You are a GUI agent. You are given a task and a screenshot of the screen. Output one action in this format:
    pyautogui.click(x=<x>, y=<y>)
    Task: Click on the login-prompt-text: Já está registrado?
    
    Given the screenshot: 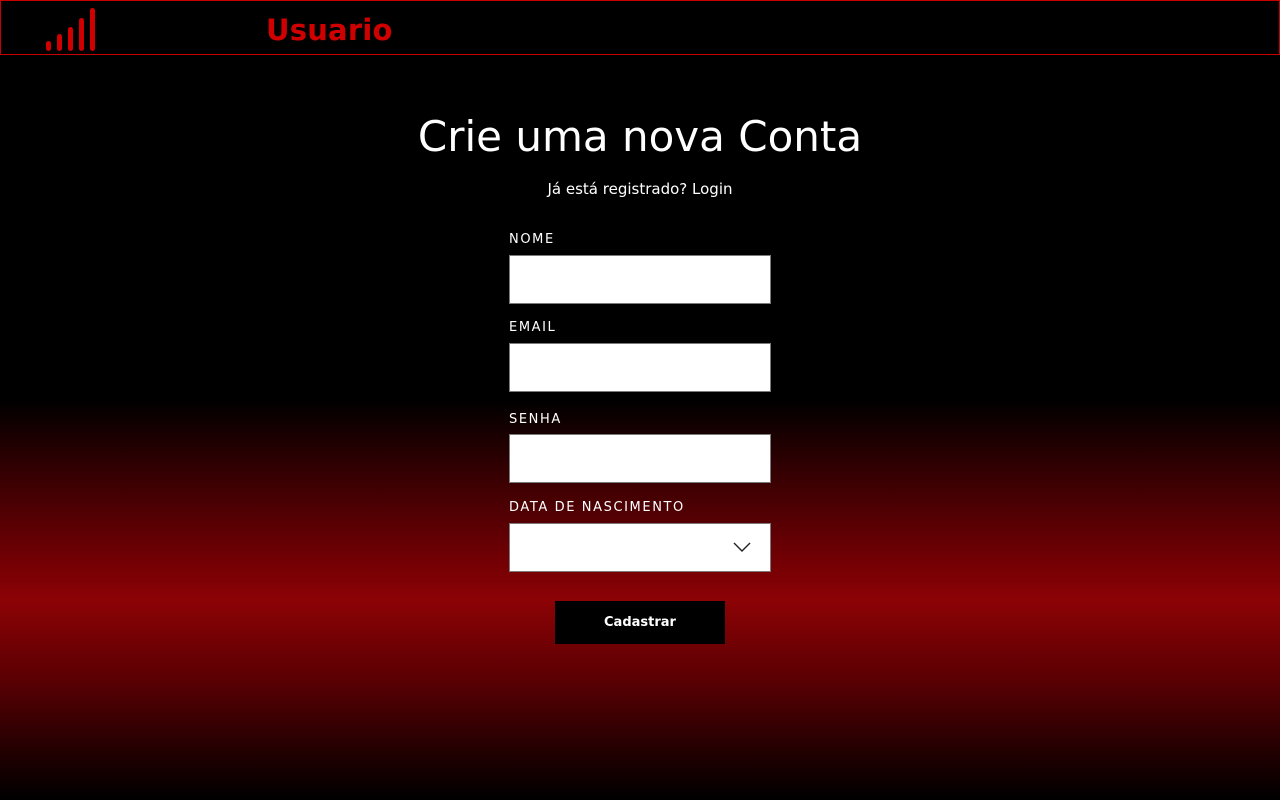 What is the action you would take?
    pyautogui.click(x=617, y=189)
    